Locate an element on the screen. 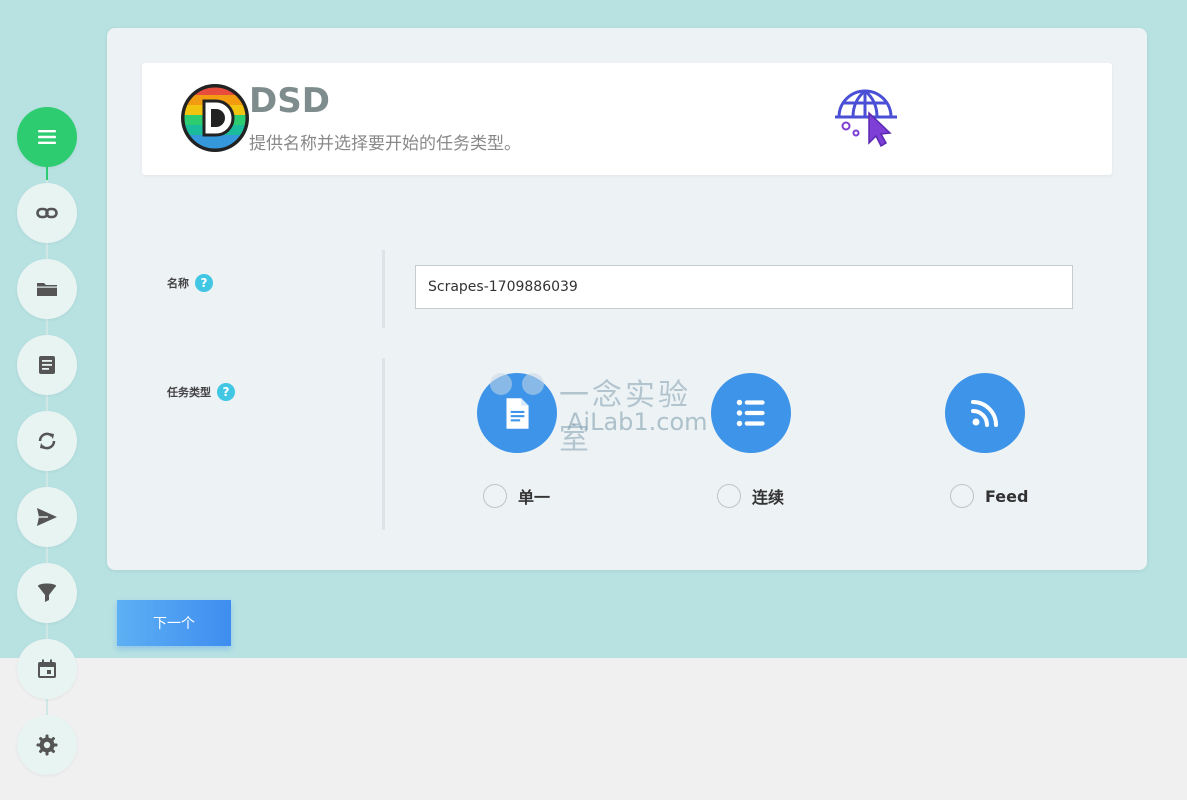 The height and width of the screenshot is (800, 1187). type-help-icon: ? is located at coordinates (226, 392).